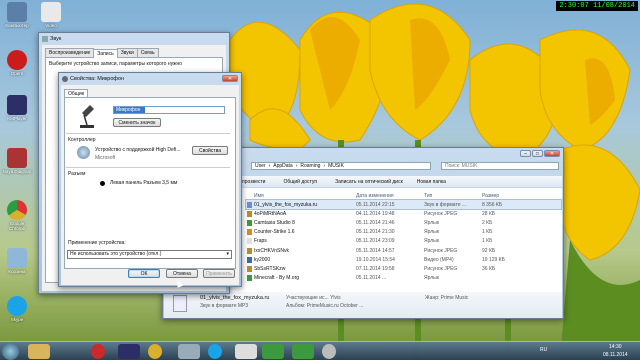  What do you see at coordinates (282, 166) in the screenshot?
I see `breadcrumb-appdata: AppData` at bounding box center [282, 166].